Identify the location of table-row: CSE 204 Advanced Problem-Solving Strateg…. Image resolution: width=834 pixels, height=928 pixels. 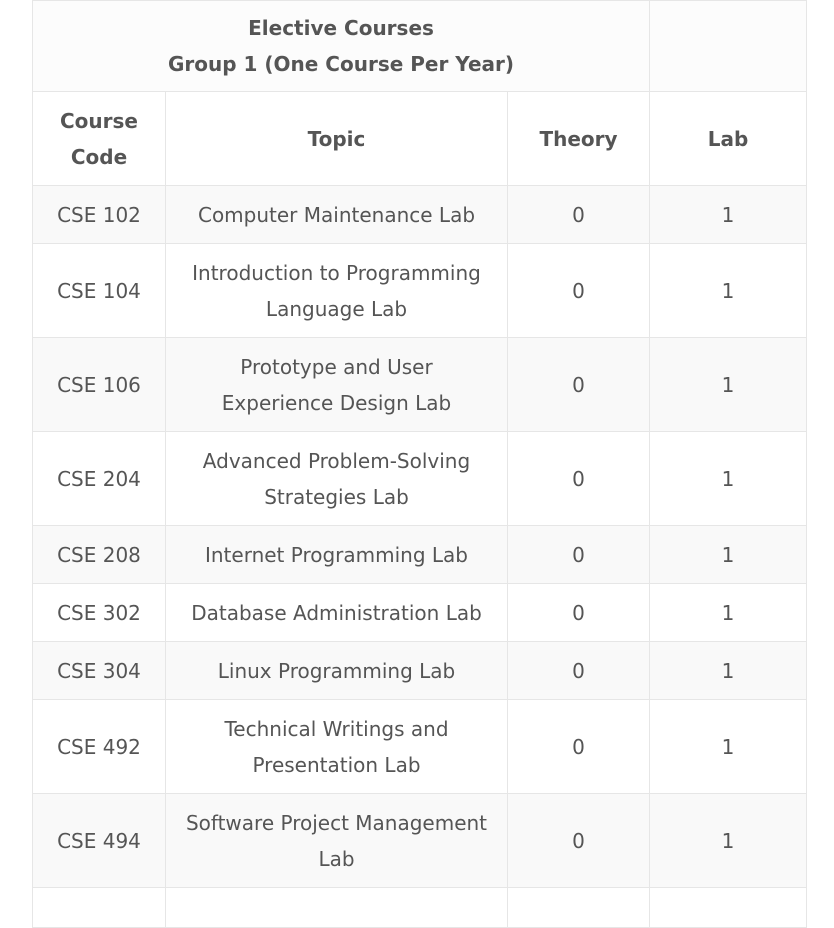
(420, 478).